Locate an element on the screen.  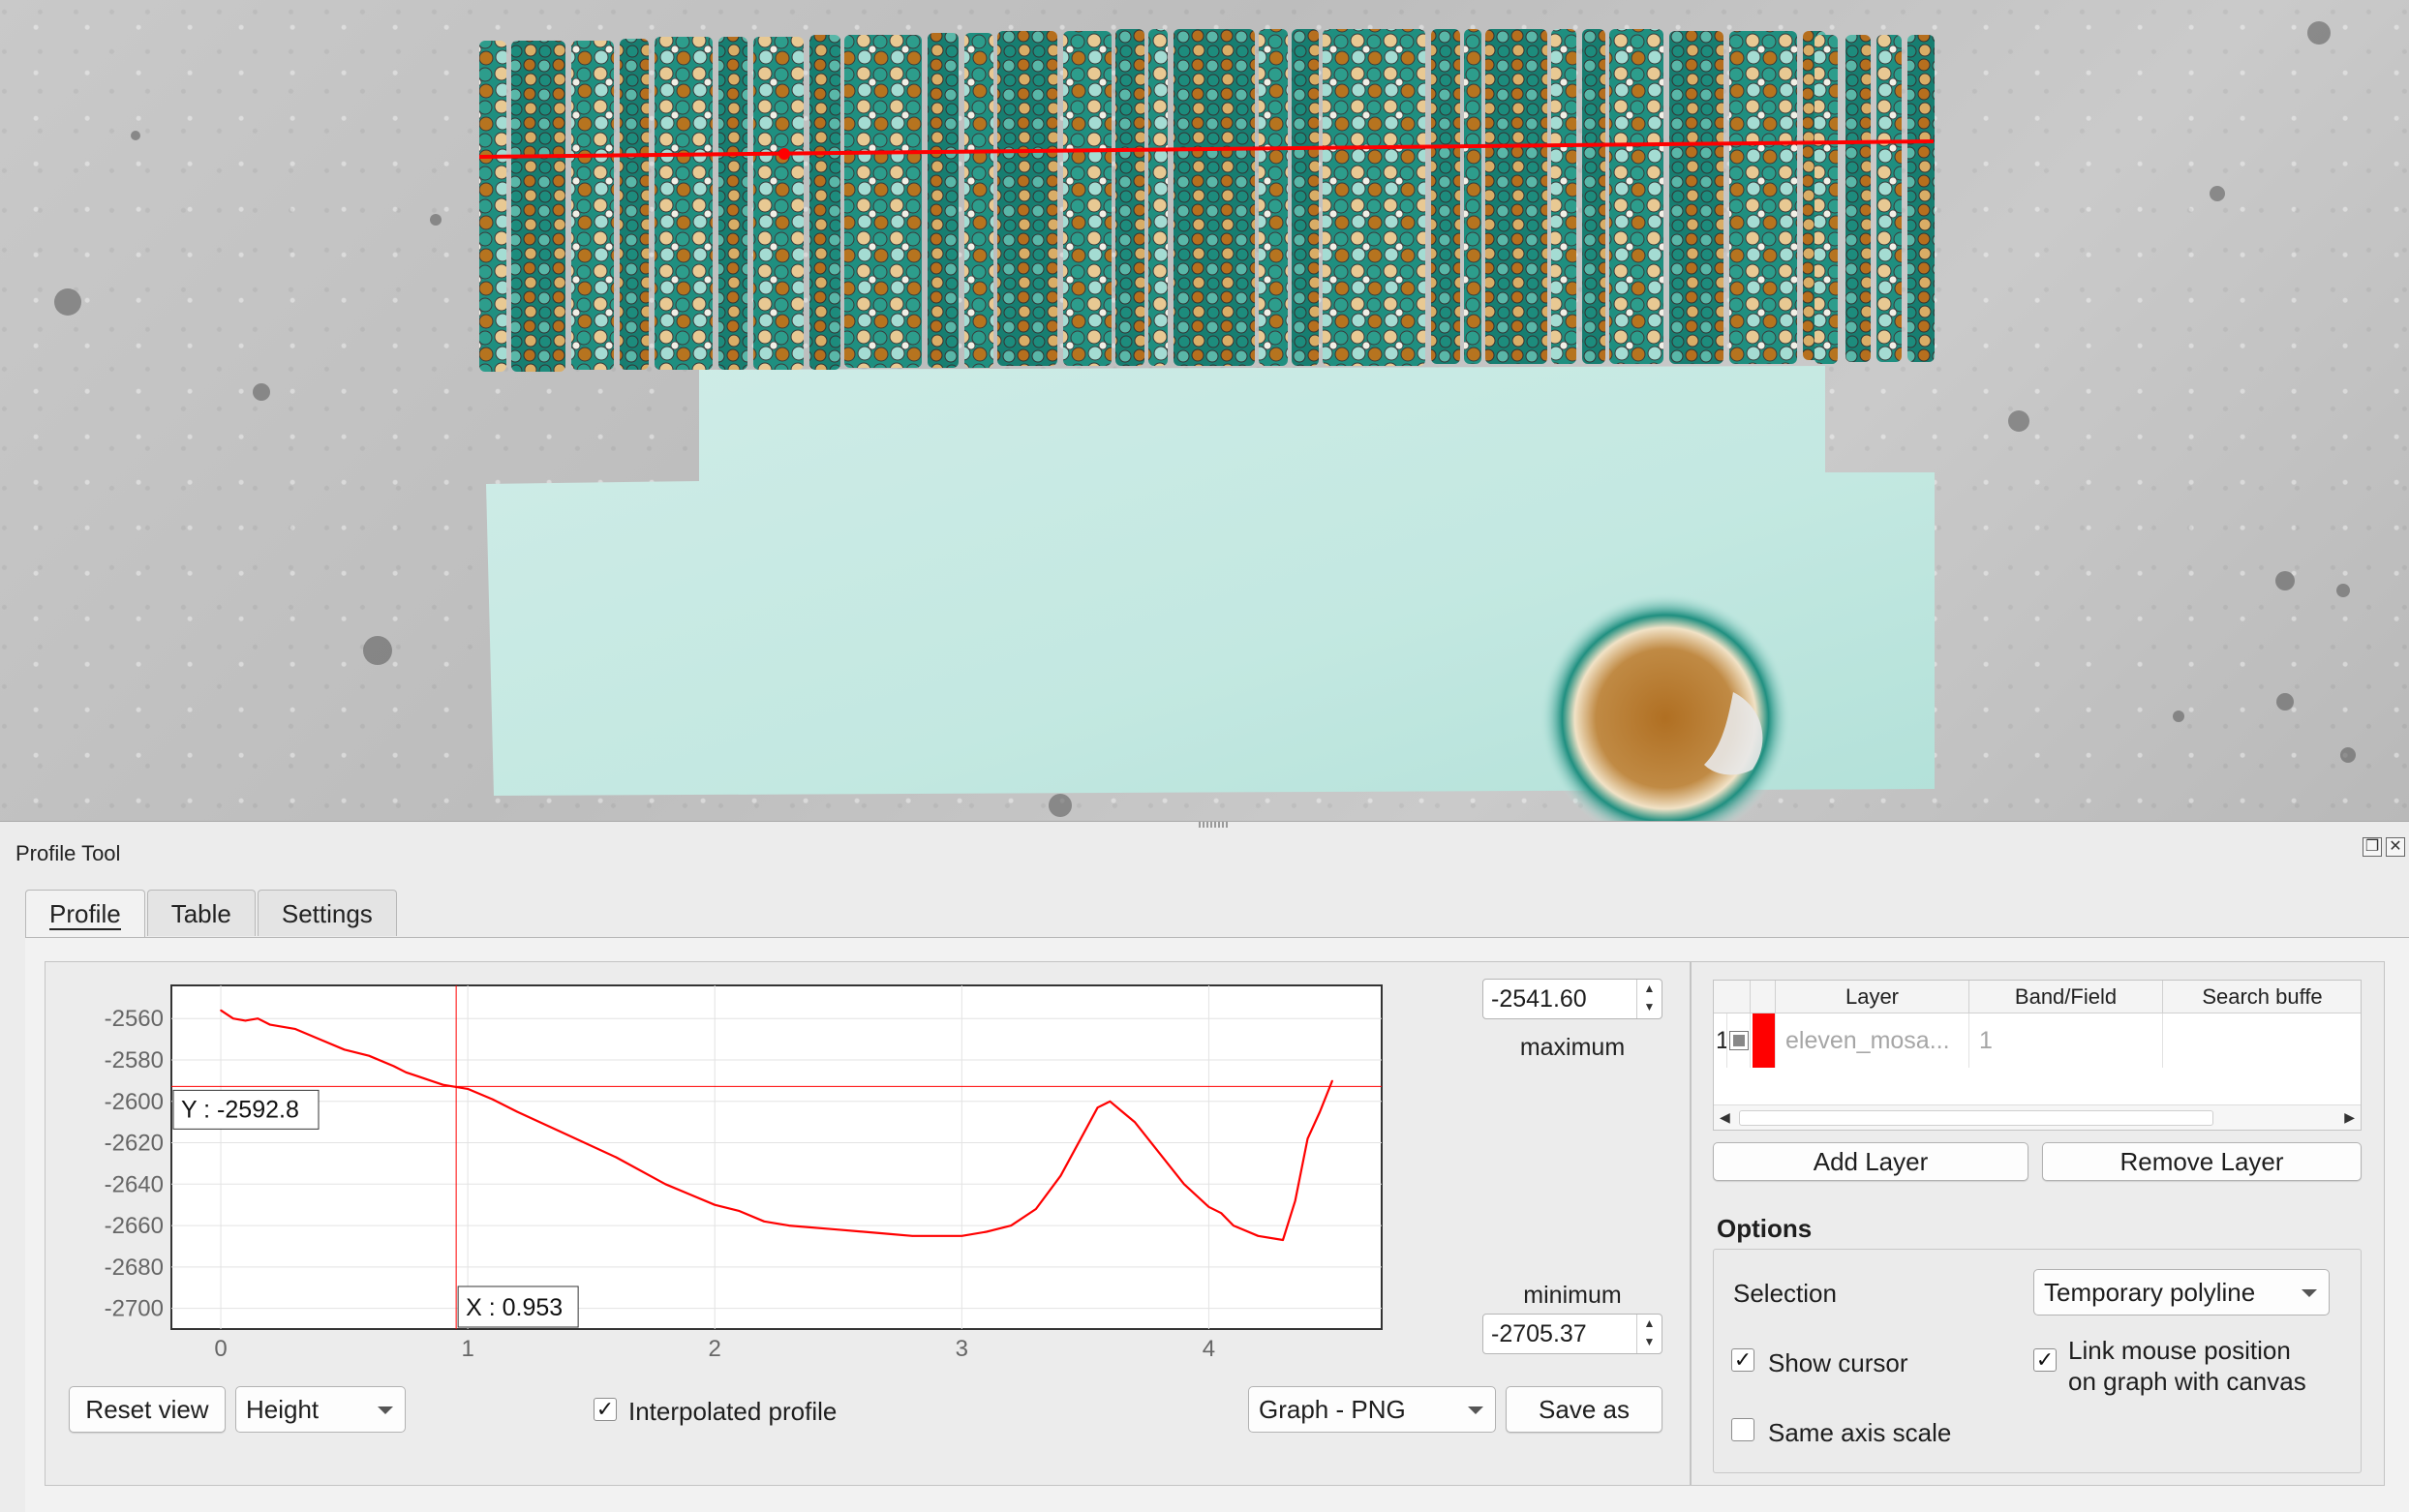
close-icon: ✕ is located at coordinates (2395, 847).